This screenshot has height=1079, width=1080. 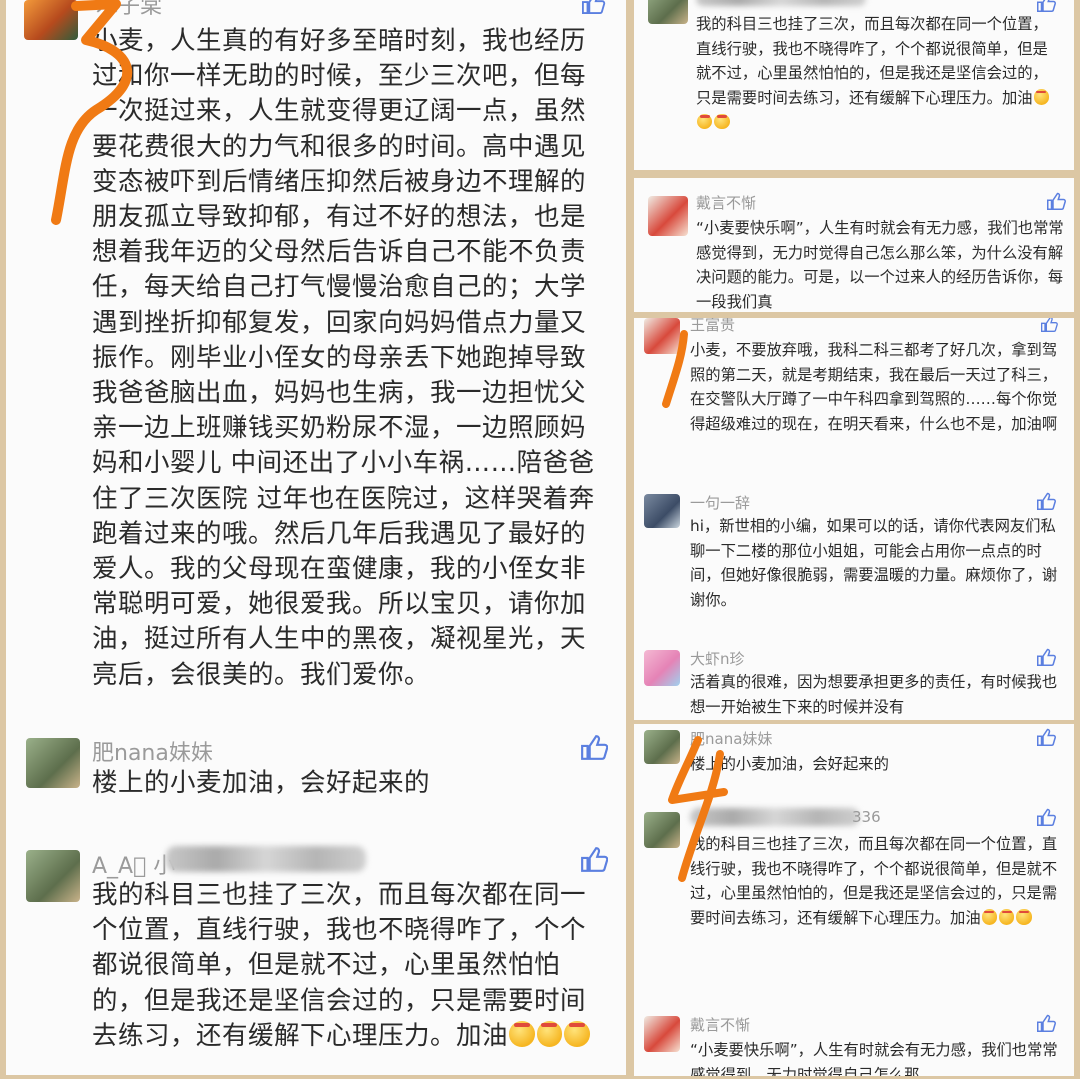 What do you see at coordinates (712, 326) in the screenshot?
I see `commenter-name: 王富贵` at bounding box center [712, 326].